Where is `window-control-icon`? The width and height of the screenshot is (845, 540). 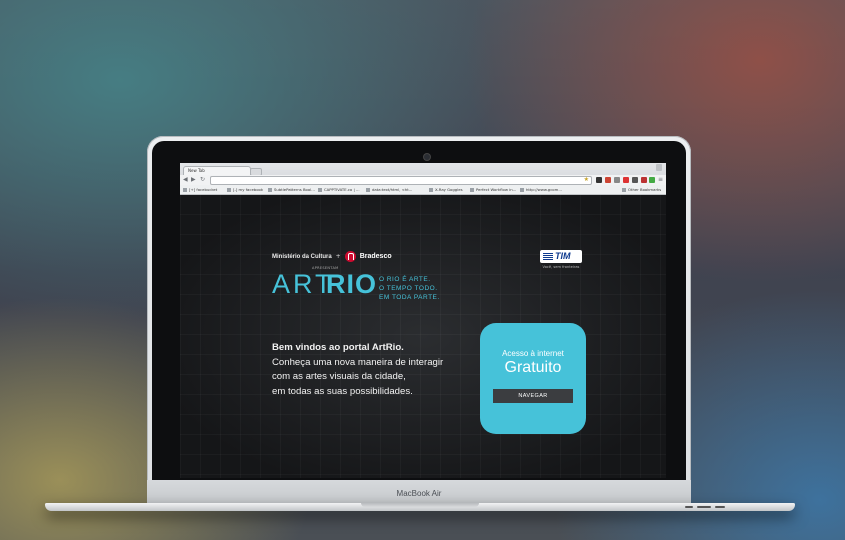
window-control-icon is located at coordinates (659, 167).